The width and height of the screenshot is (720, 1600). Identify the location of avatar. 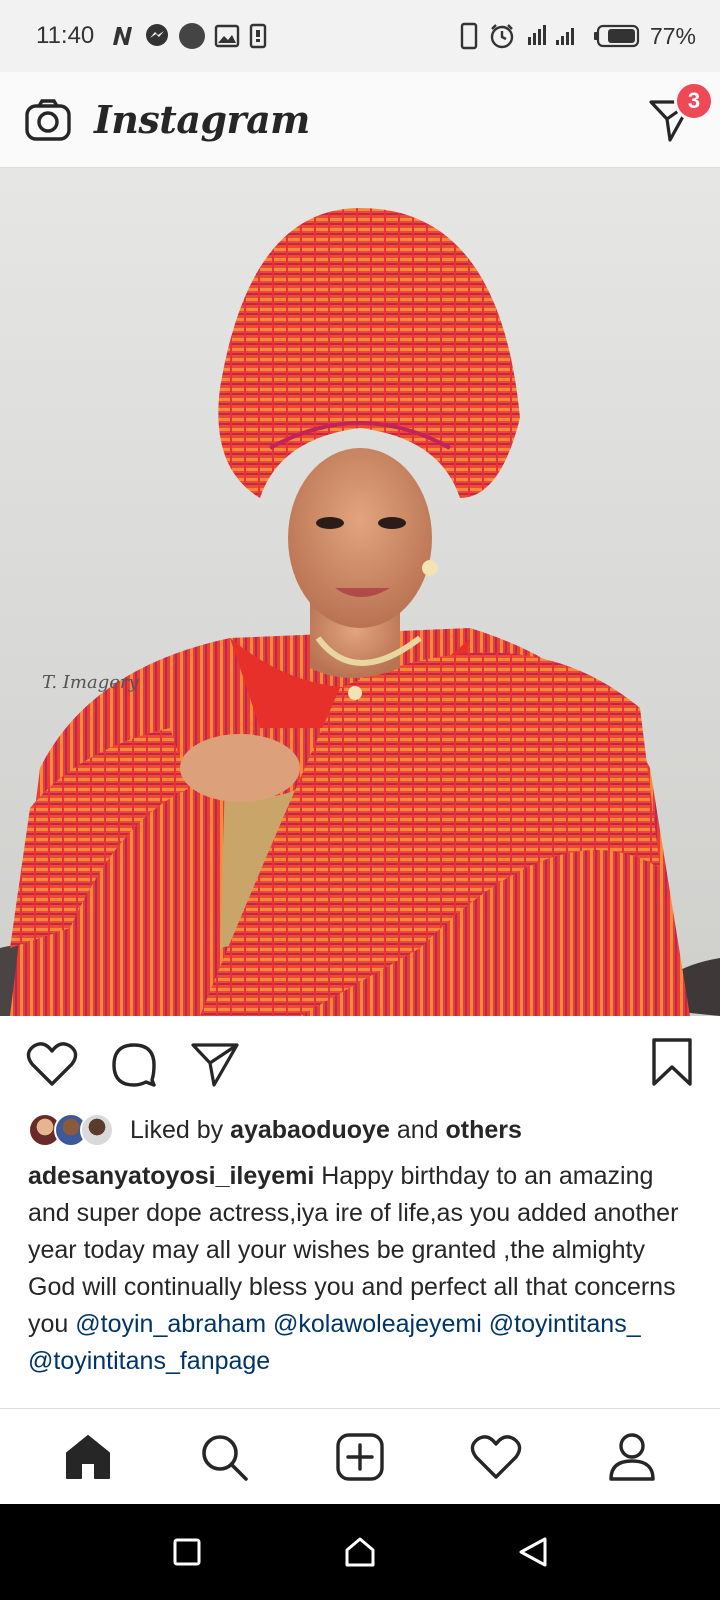
(97, 1130).